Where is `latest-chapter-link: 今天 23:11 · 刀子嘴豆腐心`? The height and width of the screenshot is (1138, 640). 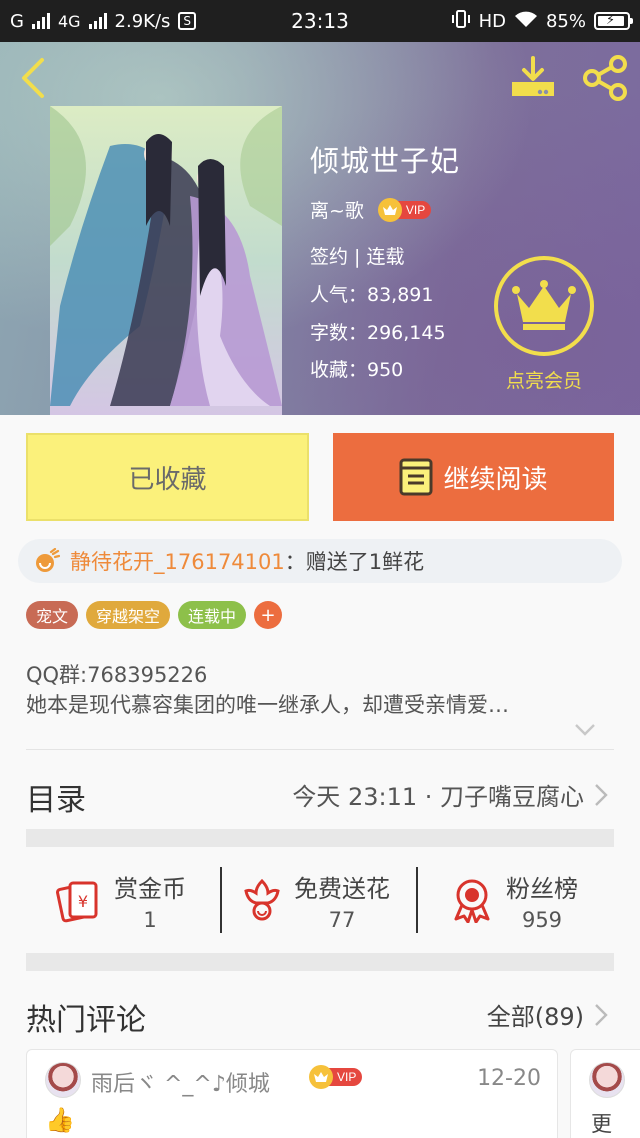 latest-chapter-link: 今天 23:11 · 刀子嘴豆腐心 is located at coordinates (450, 794).